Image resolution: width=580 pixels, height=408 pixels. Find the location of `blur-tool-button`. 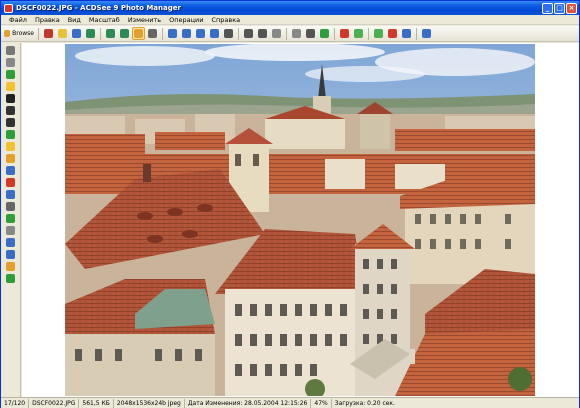

blur-tool-button is located at coordinates (11, 194).